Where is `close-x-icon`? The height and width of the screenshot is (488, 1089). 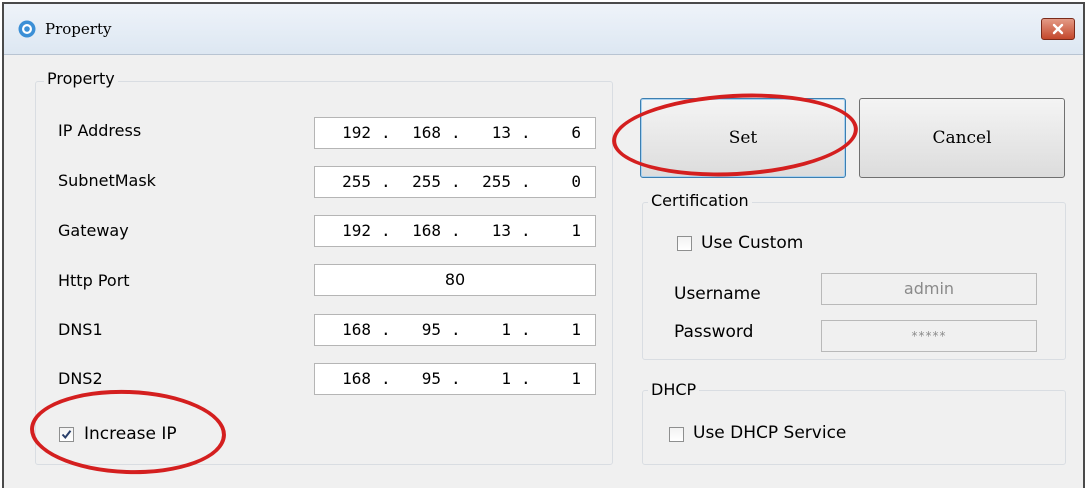 close-x-icon is located at coordinates (1058, 29).